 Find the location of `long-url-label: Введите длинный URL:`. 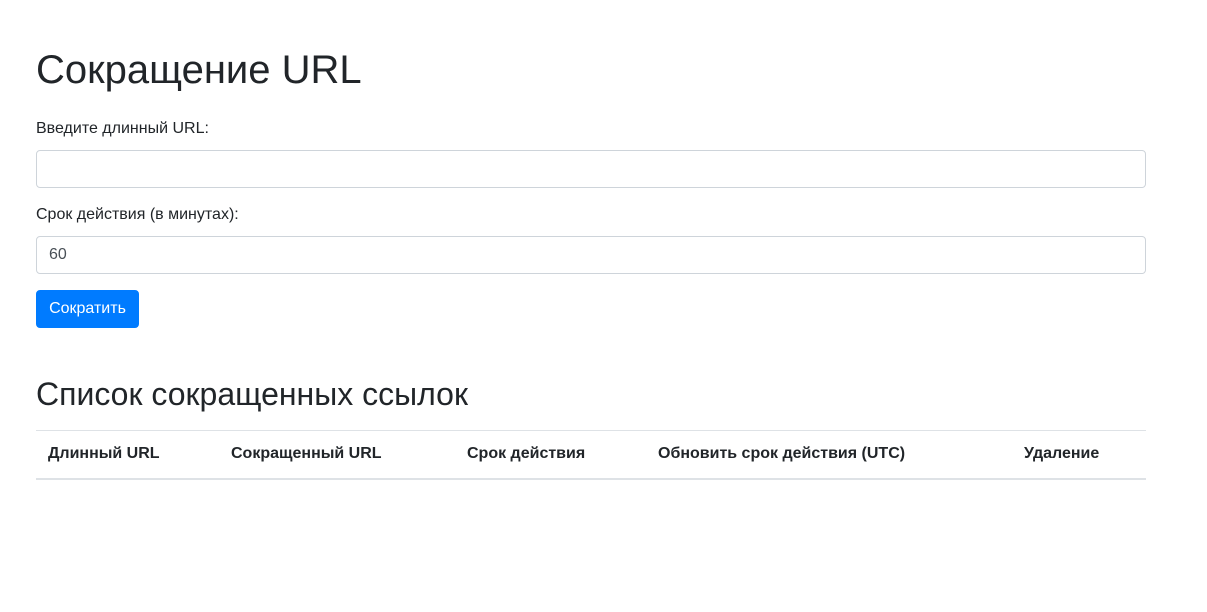

long-url-label: Введите длинный URL: is located at coordinates (122, 128).